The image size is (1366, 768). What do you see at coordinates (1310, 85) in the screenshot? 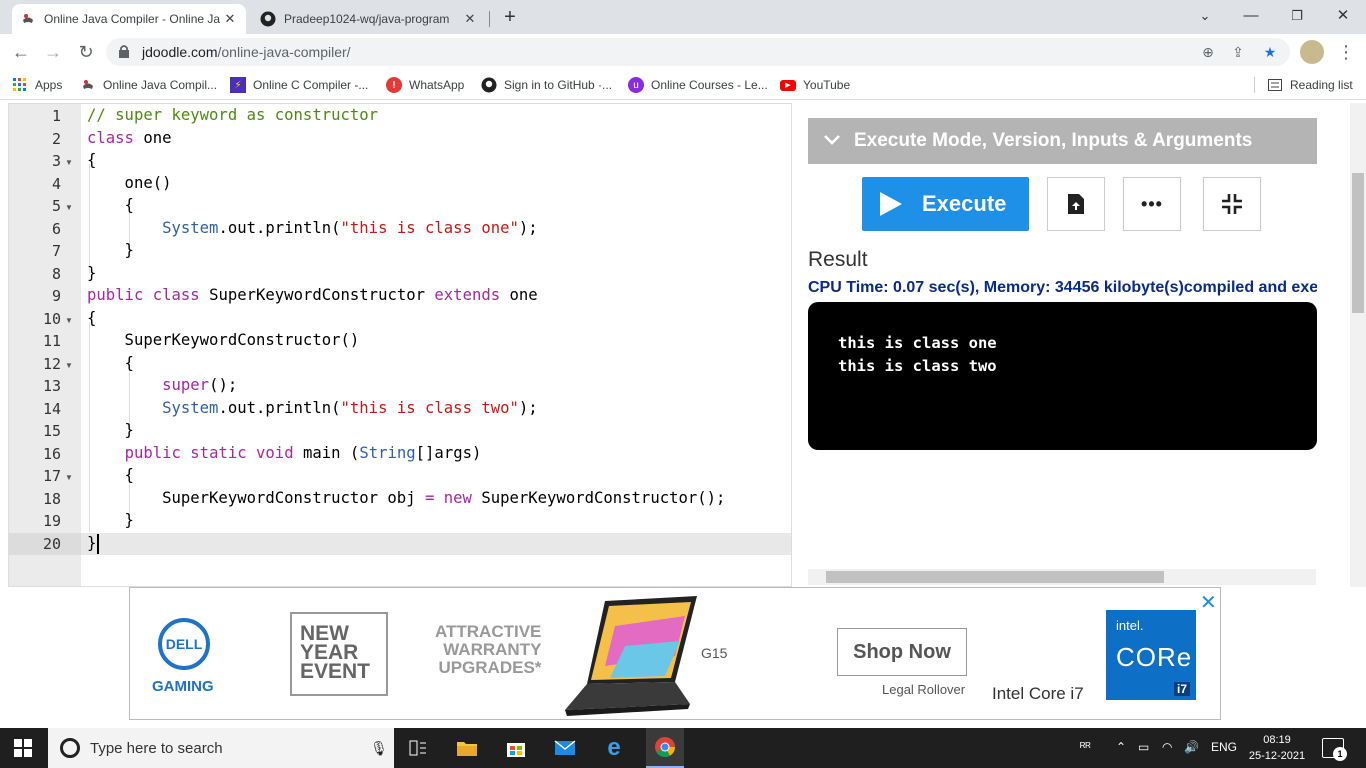
I see `reading-list-button: Reading list` at bounding box center [1310, 85].